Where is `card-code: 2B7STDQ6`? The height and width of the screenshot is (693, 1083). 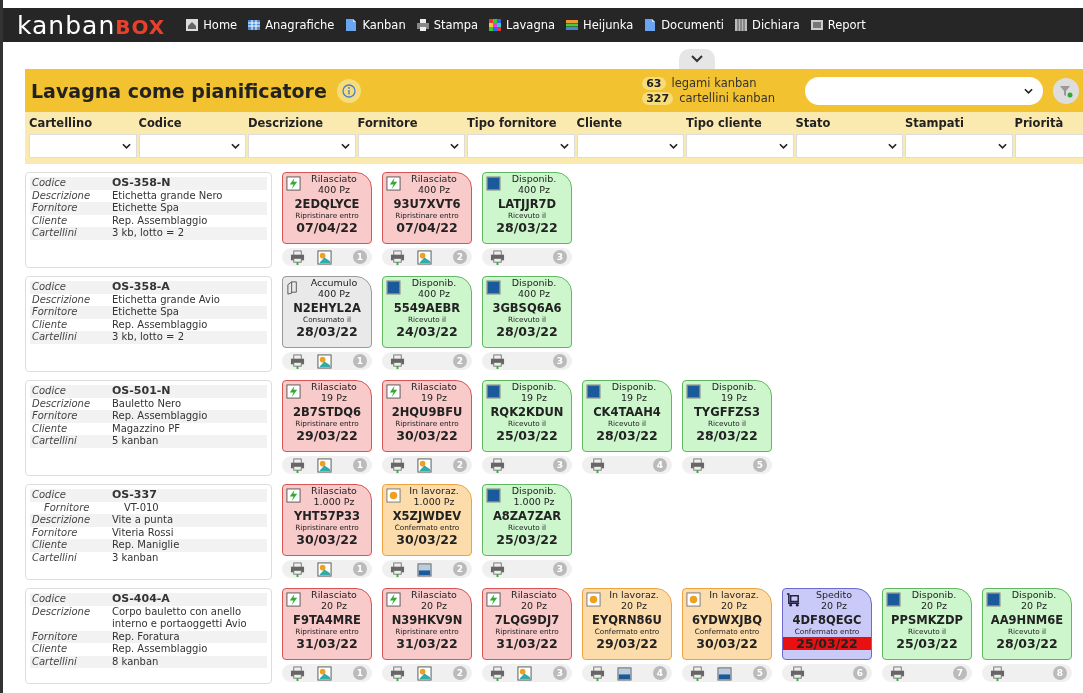
card-code: 2B7STDQ6 is located at coordinates (327, 411).